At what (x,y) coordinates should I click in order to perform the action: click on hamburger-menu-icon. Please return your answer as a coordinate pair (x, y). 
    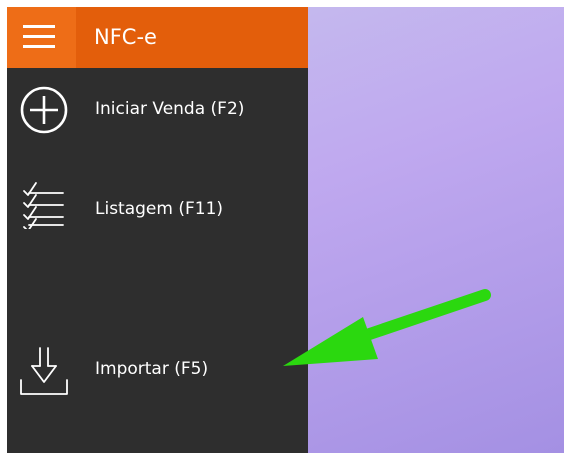
    Looking at the image, I should click on (39, 26).